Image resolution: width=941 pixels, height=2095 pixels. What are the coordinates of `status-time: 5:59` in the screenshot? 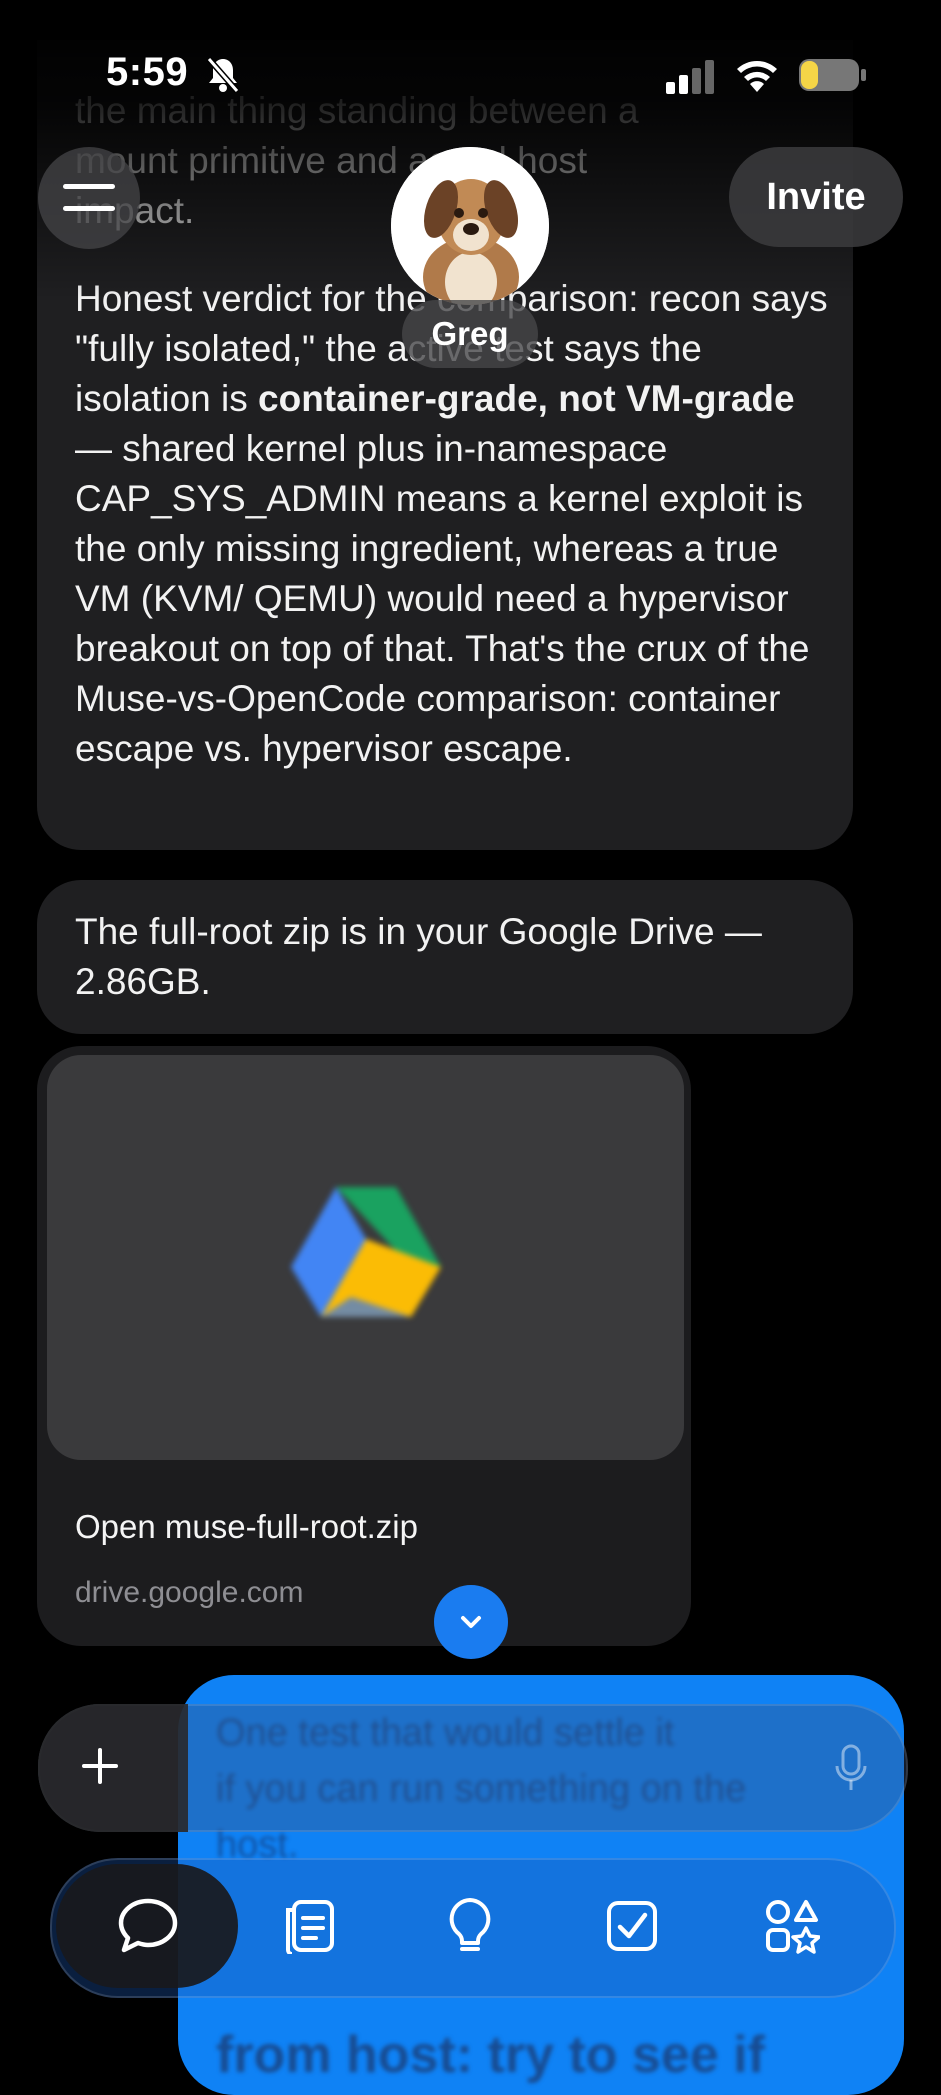 It's located at (147, 72).